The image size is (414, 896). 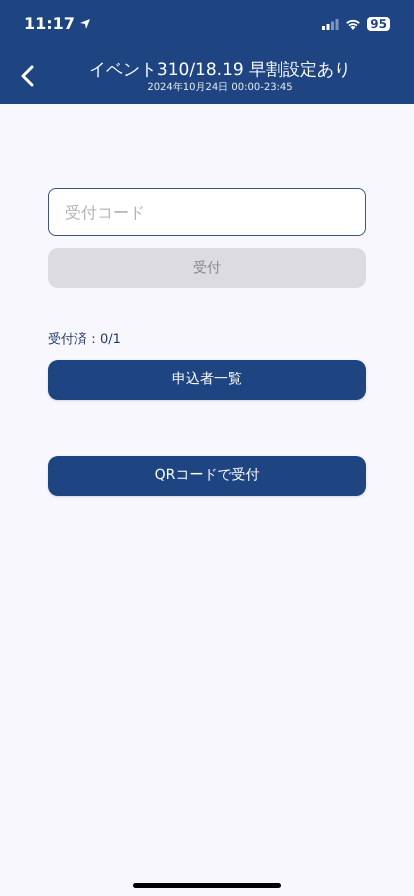 What do you see at coordinates (49, 24) in the screenshot?
I see `status-time: 11:17` at bounding box center [49, 24].